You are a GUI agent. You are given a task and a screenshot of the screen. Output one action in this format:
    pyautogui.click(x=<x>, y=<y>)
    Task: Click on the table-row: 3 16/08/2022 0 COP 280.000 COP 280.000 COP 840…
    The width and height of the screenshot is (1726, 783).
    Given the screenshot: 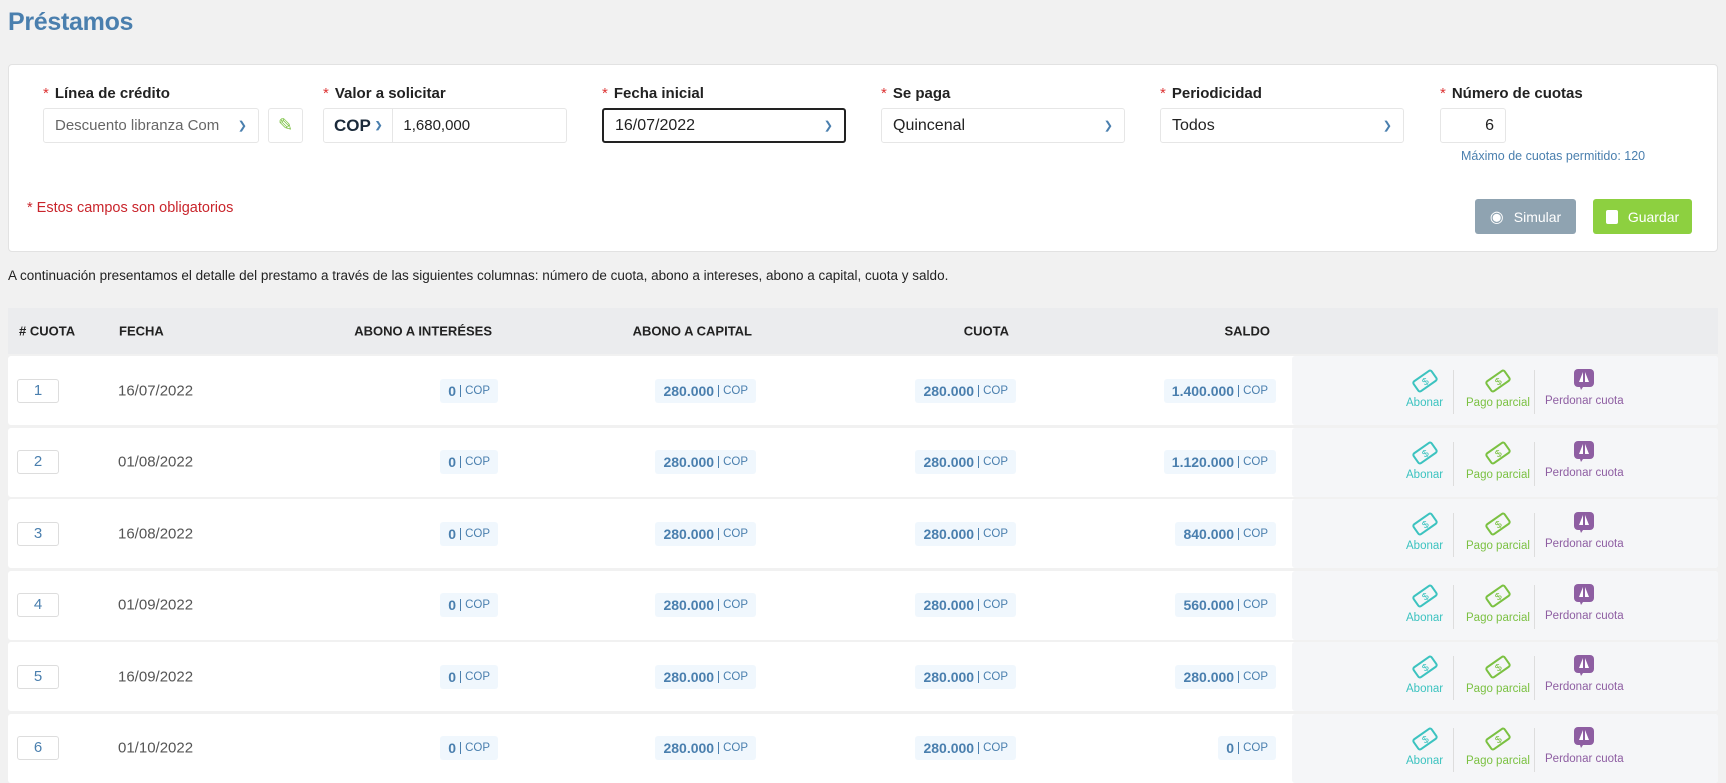 What is the action you would take?
    pyautogui.click(x=863, y=533)
    